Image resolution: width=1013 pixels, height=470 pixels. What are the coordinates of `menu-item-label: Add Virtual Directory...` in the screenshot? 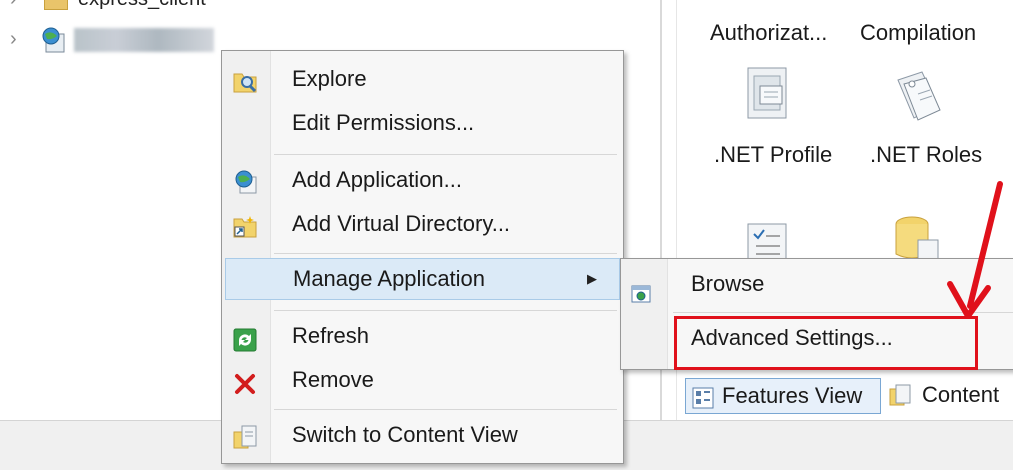 It's located at (401, 223).